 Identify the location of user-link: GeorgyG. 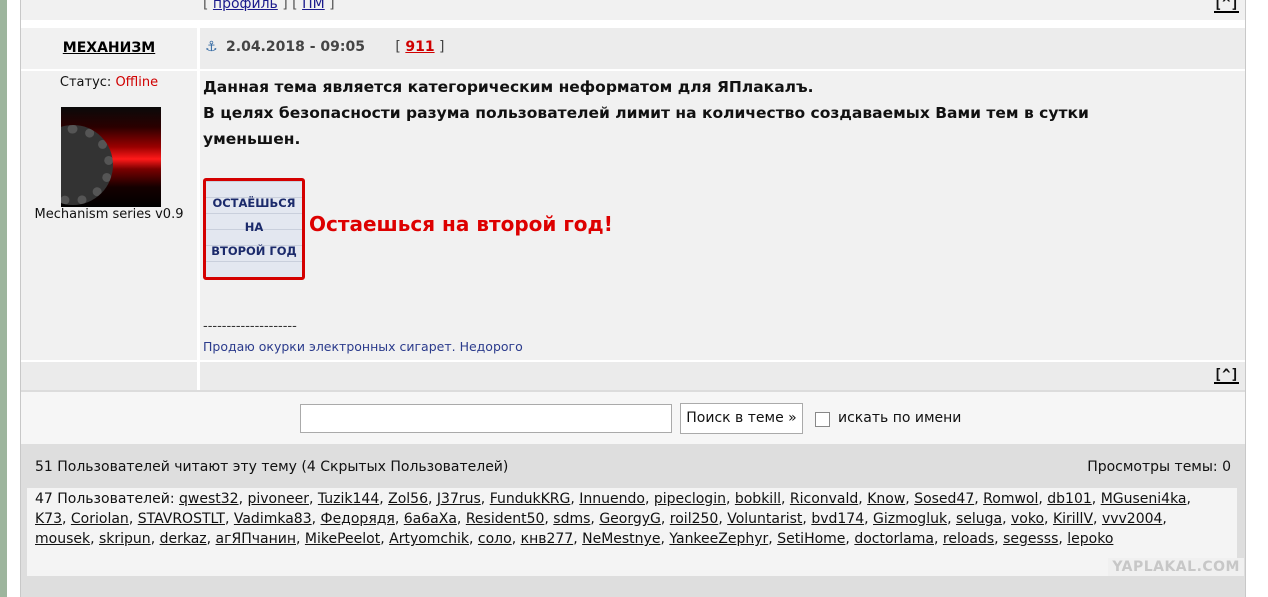
(630, 519).